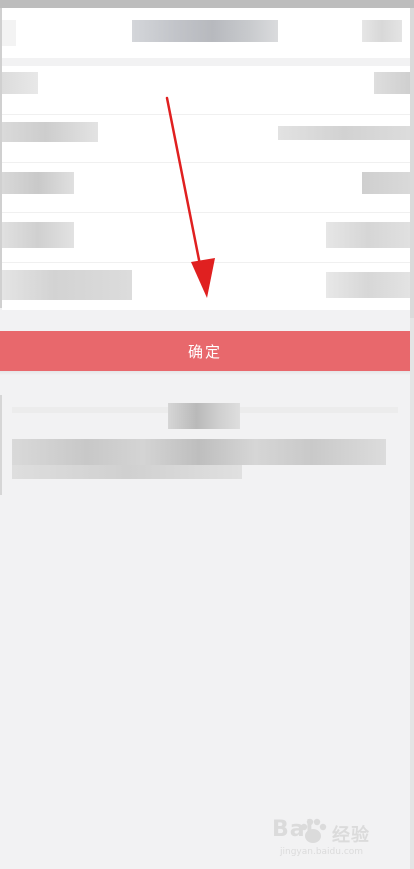  What do you see at coordinates (205, 373) in the screenshot?
I see `button-shadow` at bounding box center [205, 373].